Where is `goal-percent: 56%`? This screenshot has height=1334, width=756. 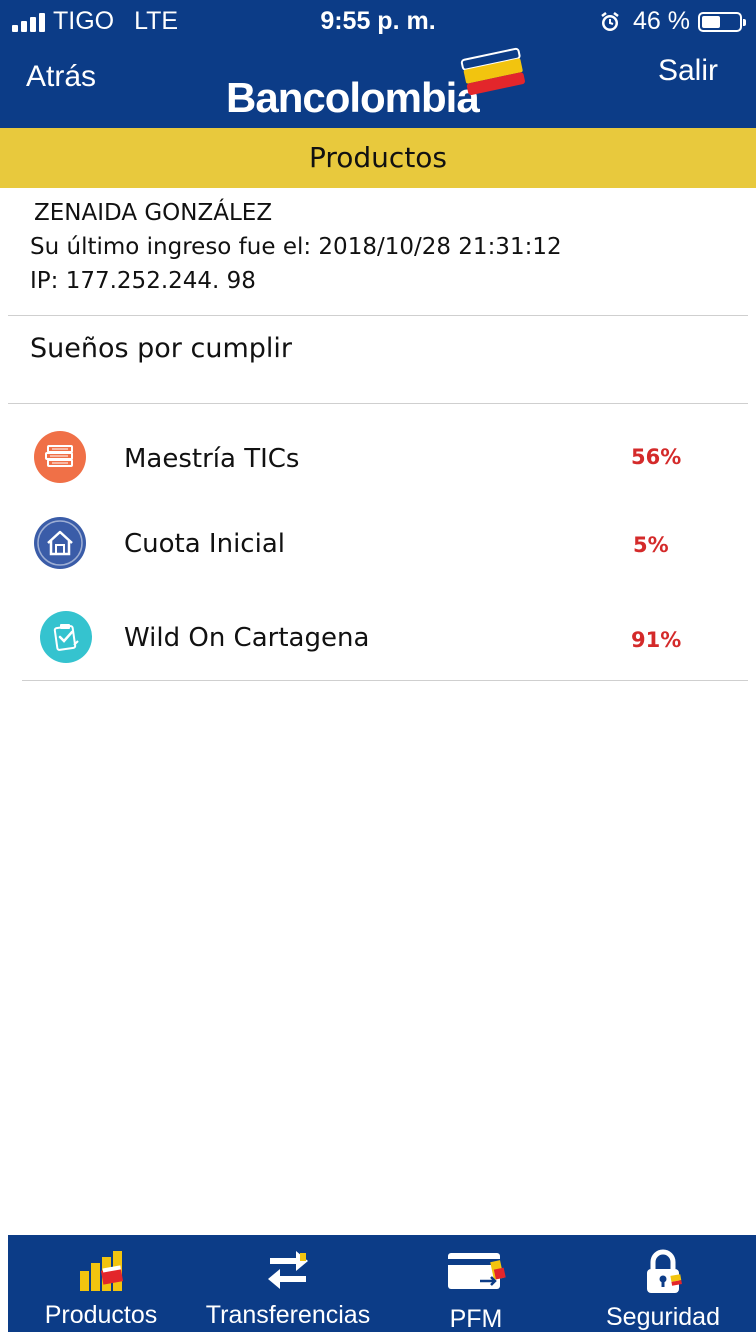
goal-percent: 56% is located at coordinates (656, 457).